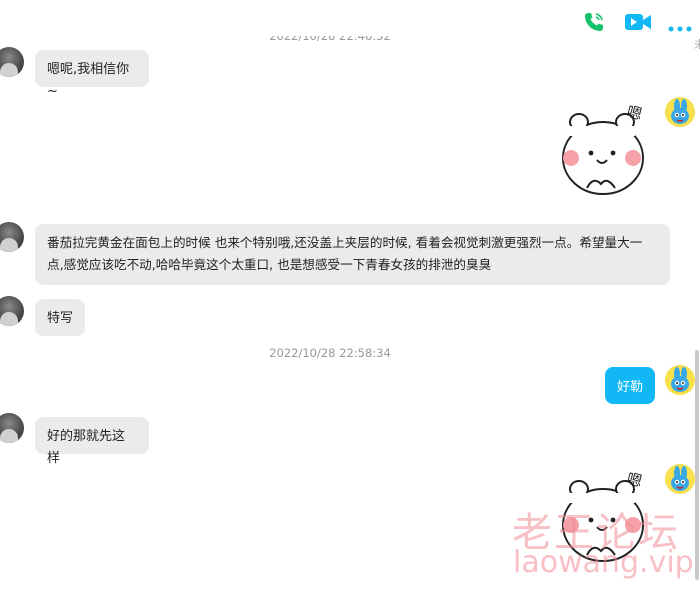 The width and height of the screenshot is (700, 589). What do you see at coordinates (697, 465) in the screenshot?
I see `scrollbar` at bounding box center [697, 465].